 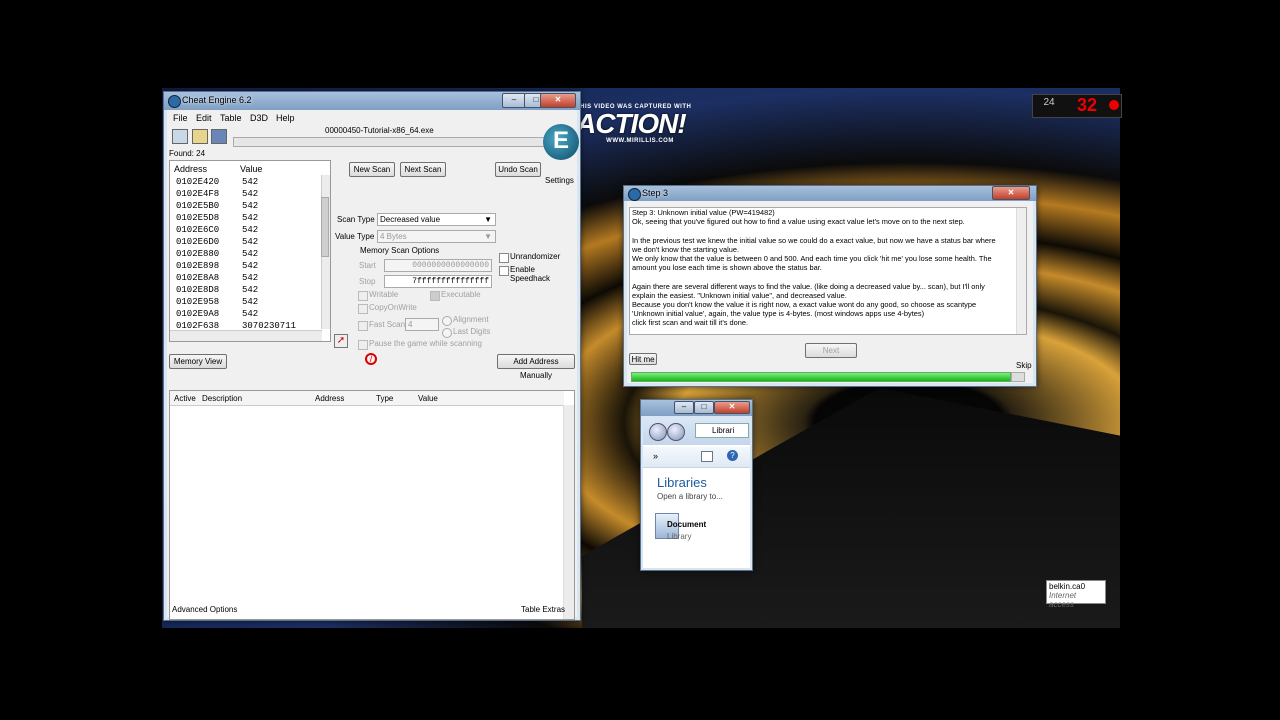 I want to click on new-scan-button: New Scan, so click(x=372, y=169).